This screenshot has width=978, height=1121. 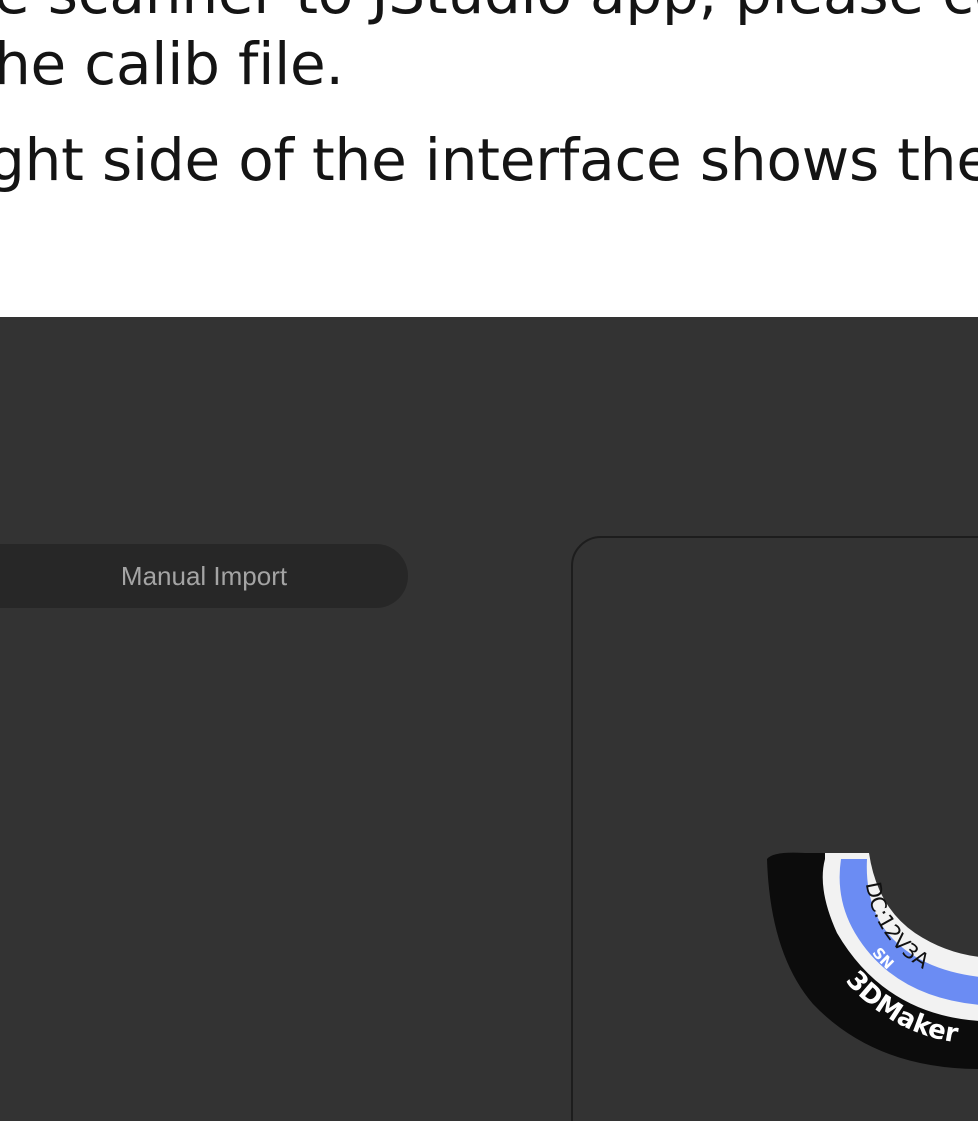 I want to click on manual-import-button: Manual Import, so click(x=204, y=576).